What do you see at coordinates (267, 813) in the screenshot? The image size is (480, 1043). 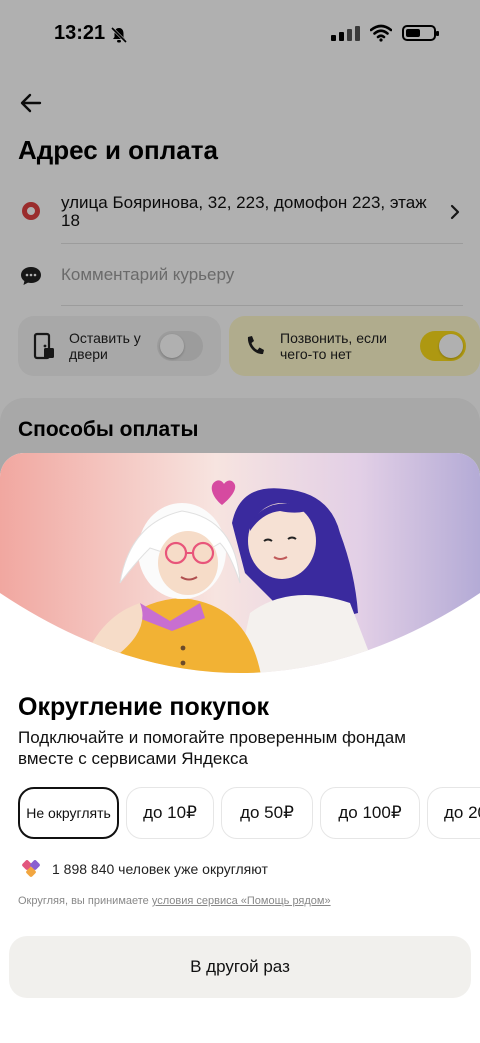 I see `chip-up-to-50: до 50₽` at bounding box center [267, 813].